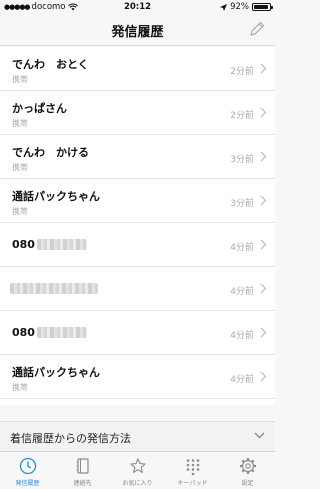 Image resolution: width=320 pixels, height=489 pixels. I want to click on status-bar: ●●●●● docomo 20:12 92%, so click(137, 7).